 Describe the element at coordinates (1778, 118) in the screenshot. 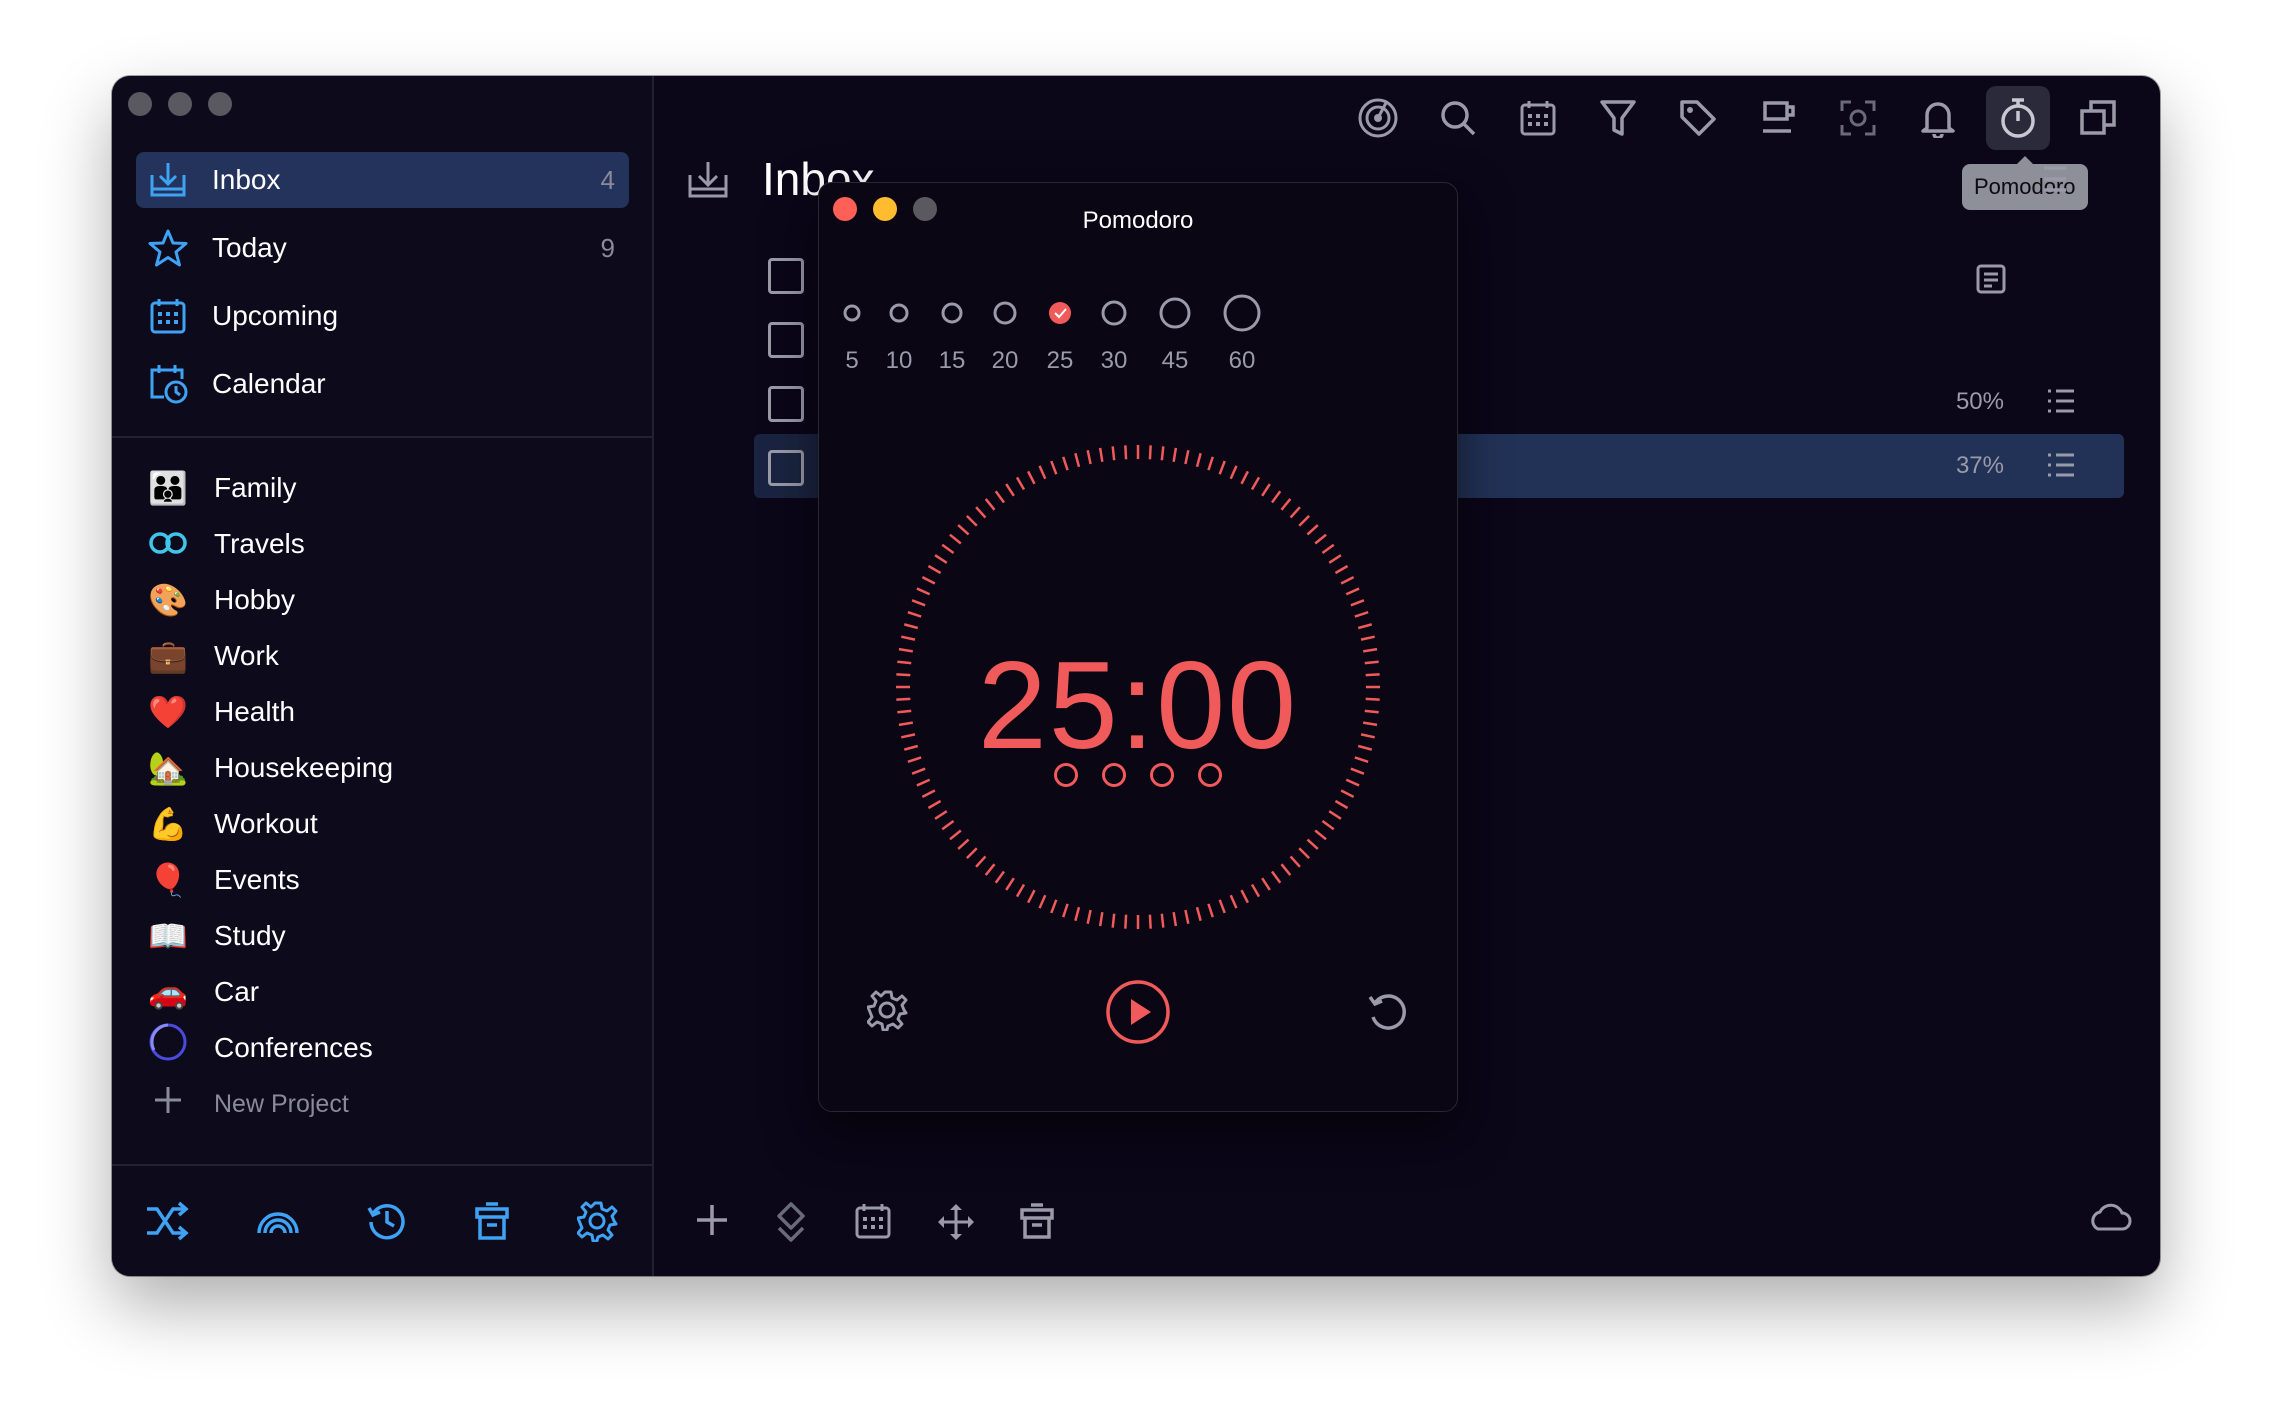

I see `coffee-icon` at that location.